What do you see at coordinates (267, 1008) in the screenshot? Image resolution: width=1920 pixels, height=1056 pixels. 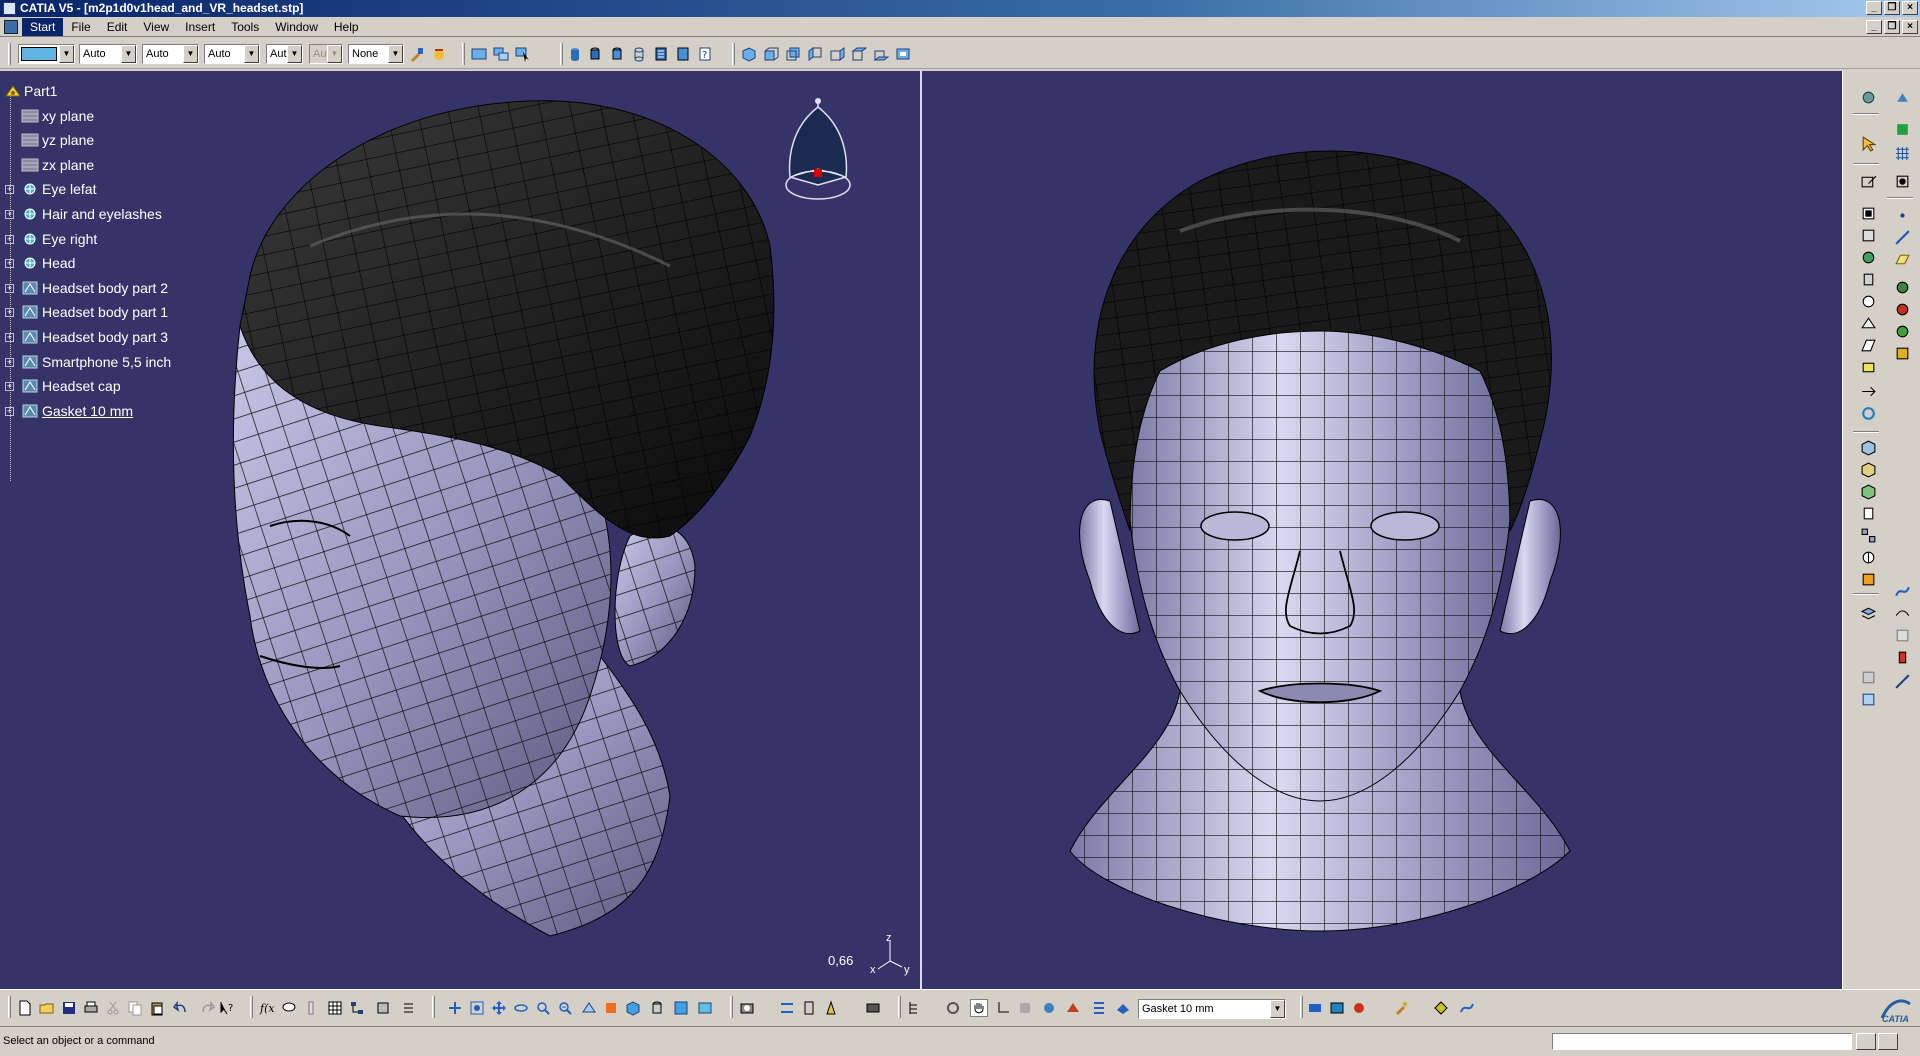 I see `formula-icon: f(x)` at bounding box center [267, 1008].